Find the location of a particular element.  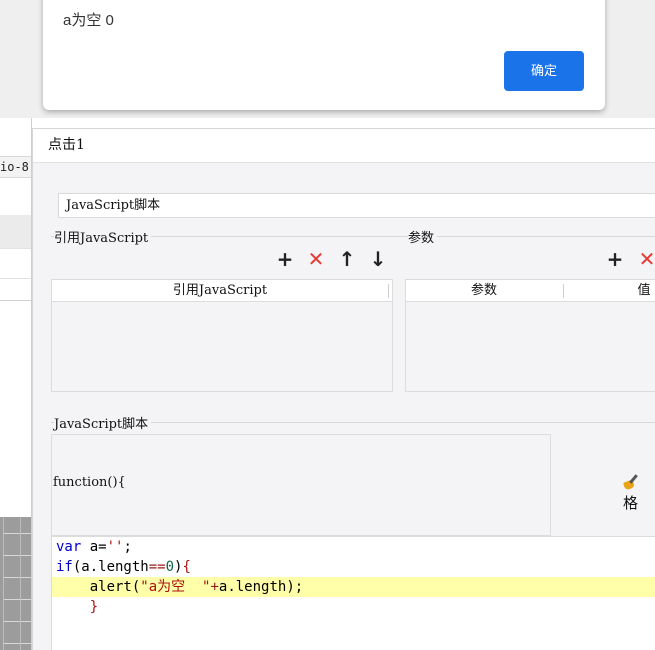

script-name-field: JavaScript脚本 is located at coordinates (356, 205).